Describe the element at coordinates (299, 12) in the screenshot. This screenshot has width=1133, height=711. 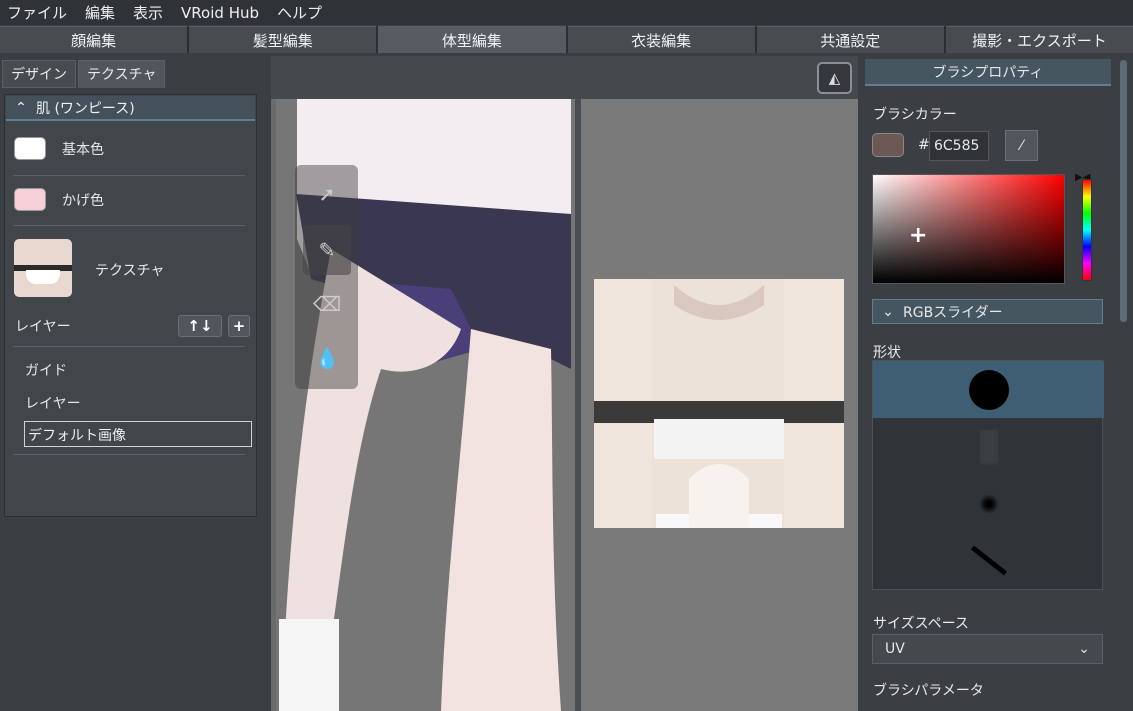
I see `menu-help: ヘルプ` at that location.